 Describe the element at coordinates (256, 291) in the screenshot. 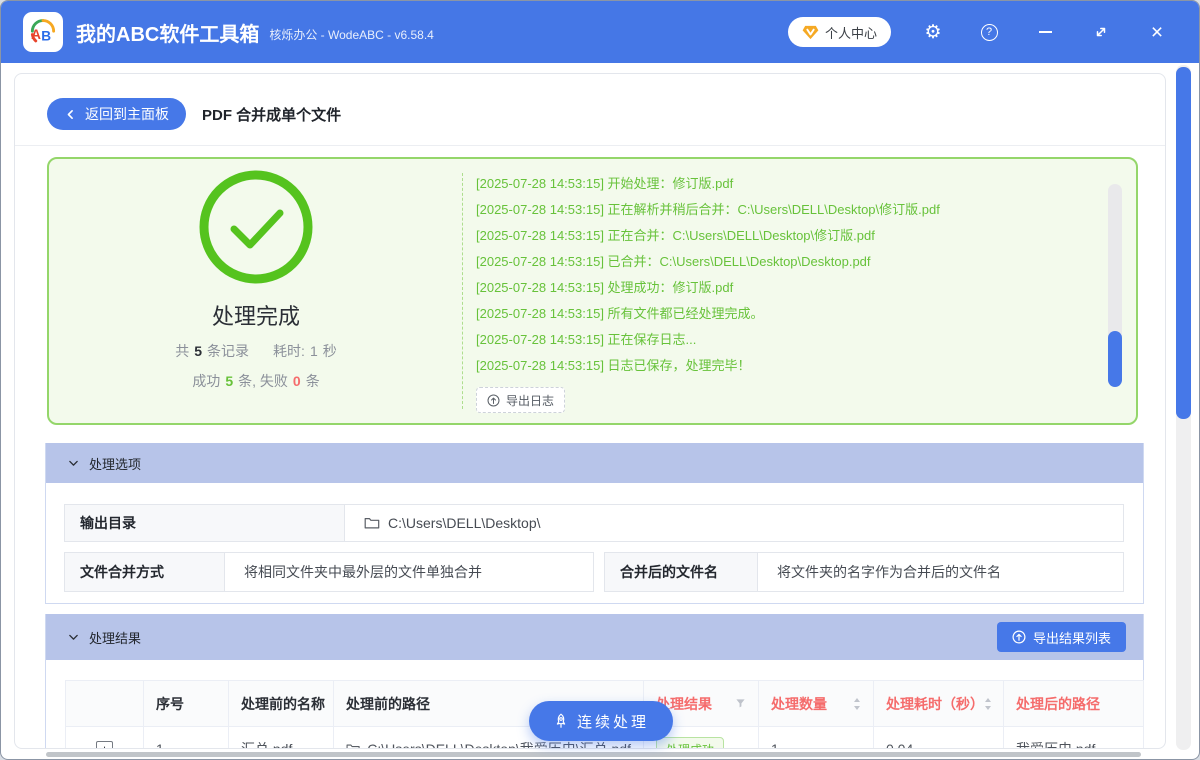

I see `summary-column: 处理完成 共 5 条记录 耗时: 1 秒 成功 5 条, 失败 0 条` at that location.